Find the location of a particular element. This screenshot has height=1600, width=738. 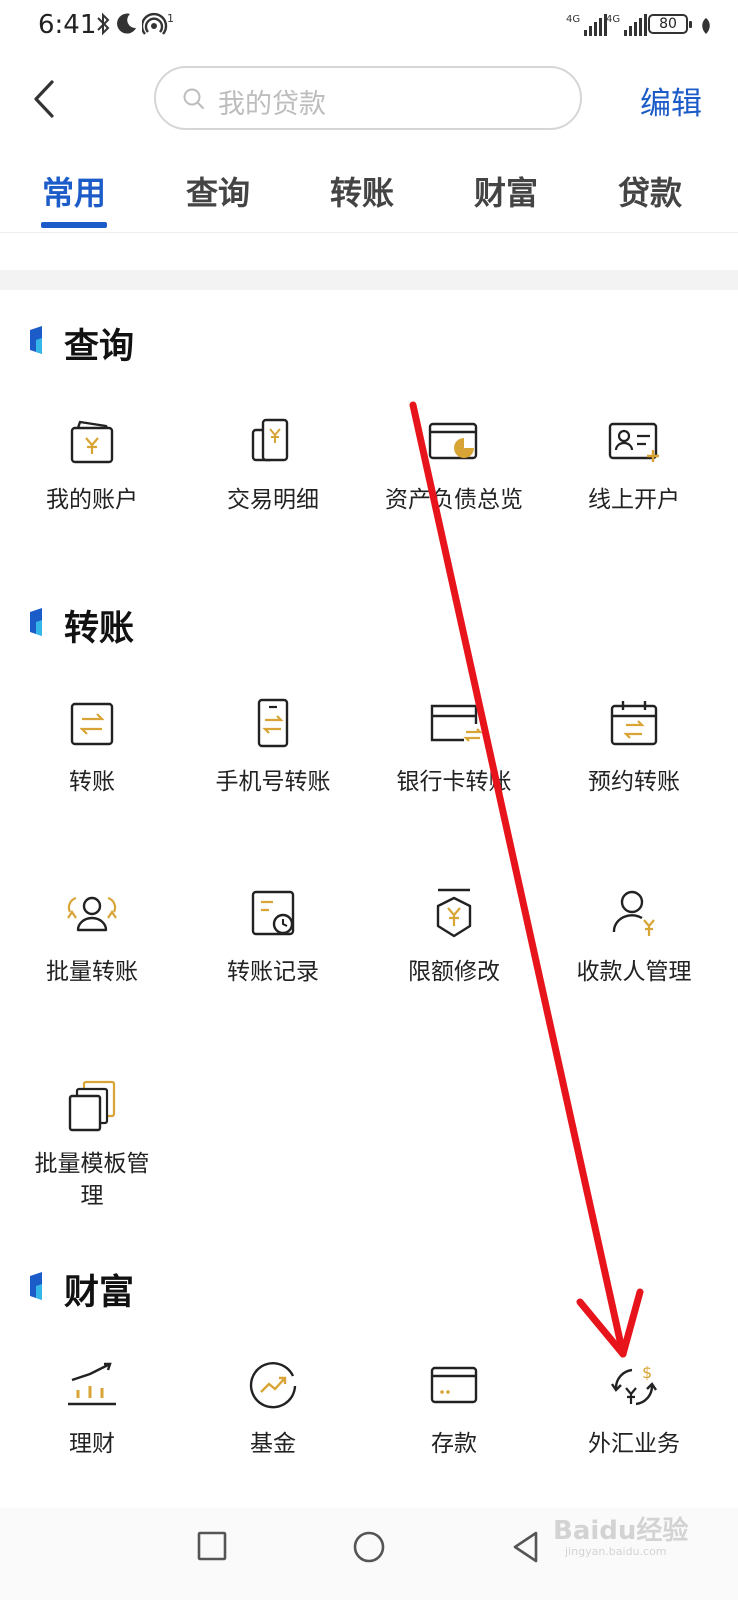

payee-manage-icon is located at coordinates (633, 913).